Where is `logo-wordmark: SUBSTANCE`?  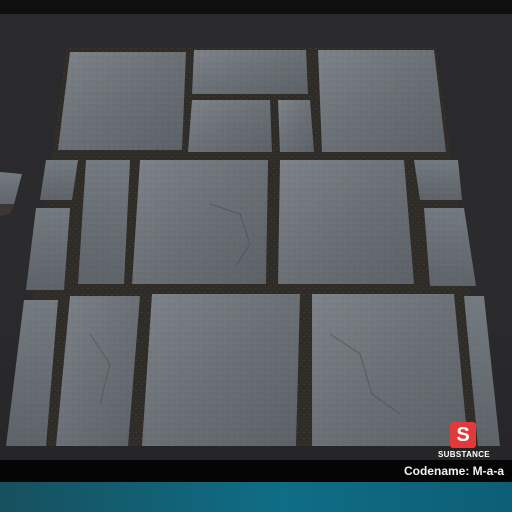 logo-wordmark: SUBSTANCE is located at coordinates (464, 454).